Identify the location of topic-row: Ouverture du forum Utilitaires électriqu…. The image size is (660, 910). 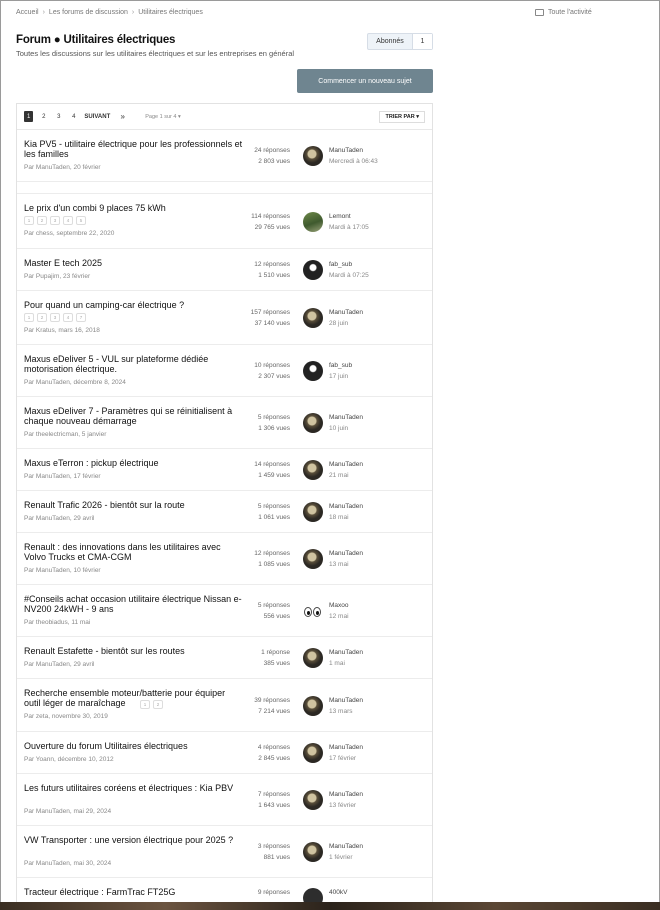
(224, 753).